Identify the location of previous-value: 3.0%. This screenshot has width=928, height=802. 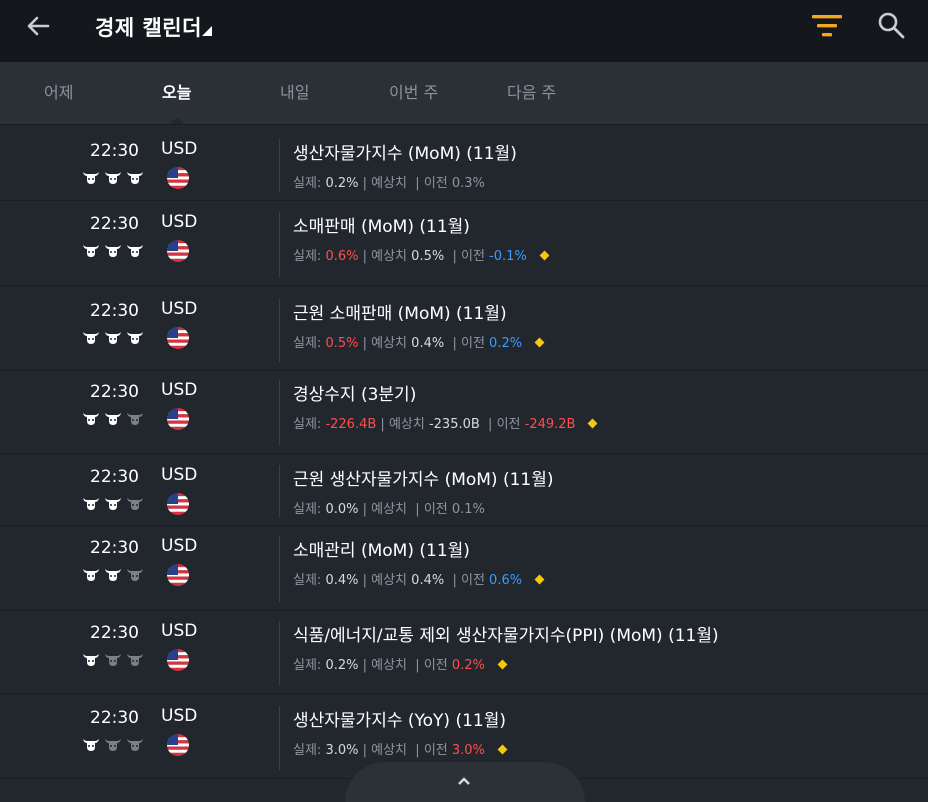
(468, 750).